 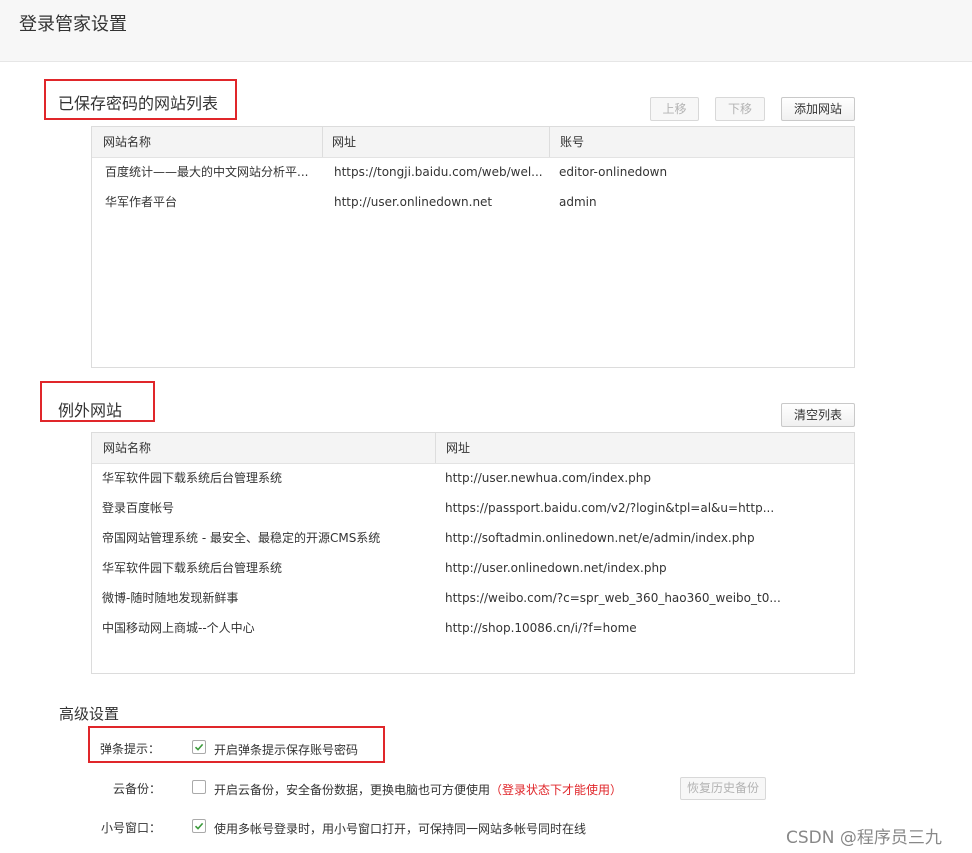 What do you see at coordinates (556, 568) in the screenshot?
I see `url-cell: http://user.onlinedown.net/index.php` at bounding box center [556, 568].